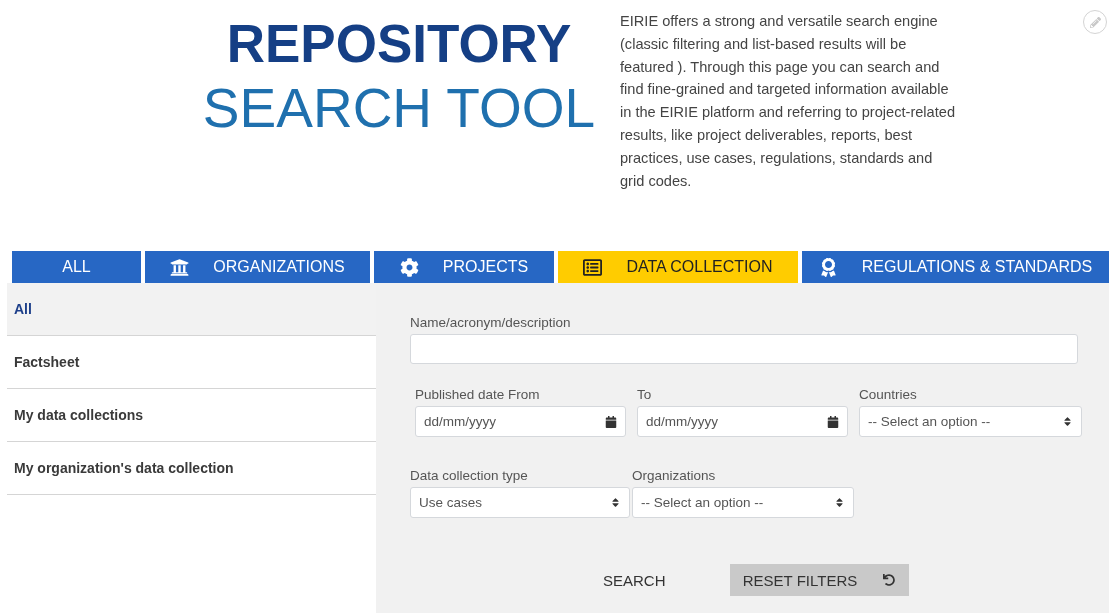 The height and width of the screenshot is (613, 1109). Describe the element at coordinates (678, 267) in the screenshot. I see `tab: DATA COLLECTION` at that location.